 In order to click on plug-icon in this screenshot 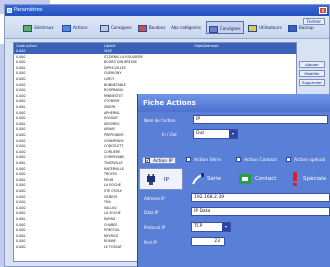, I will do `click(151, 179)`.